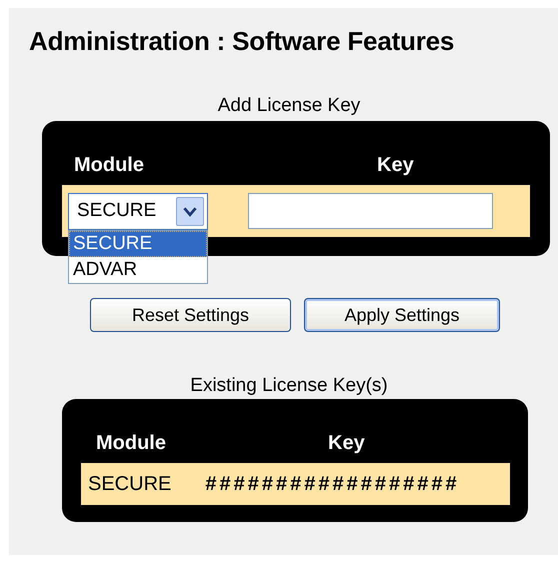 The width and height of the screenshot is (558, 563). Describe the element at coordinates (138, 244) in the screenshot. I see `dropdown-option: SECURE` at that location.